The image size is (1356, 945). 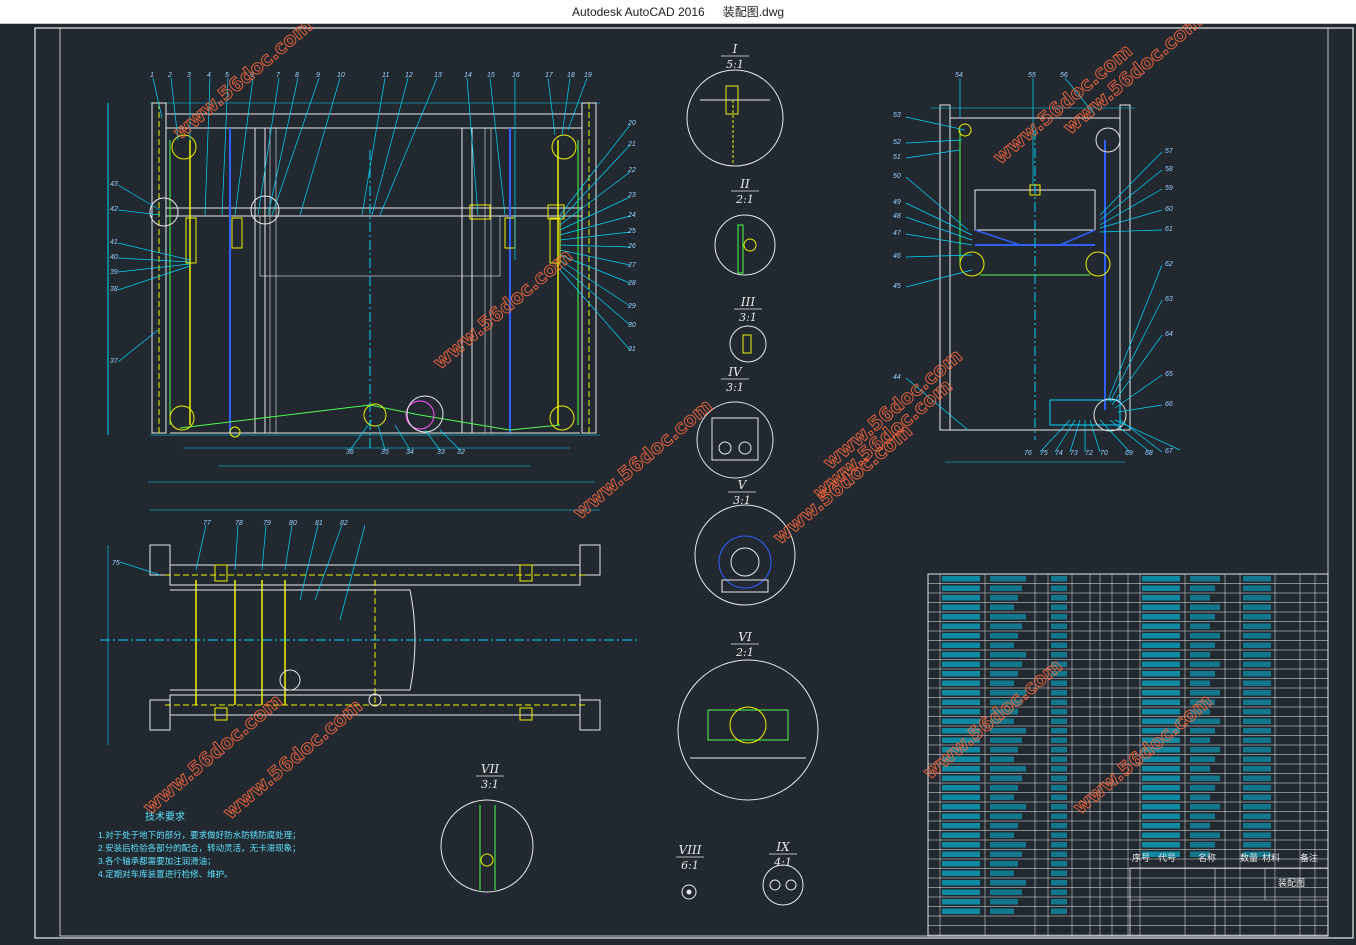 I want to click on detail-view-scale-ii: 2:1, so click(x=744, y=199).